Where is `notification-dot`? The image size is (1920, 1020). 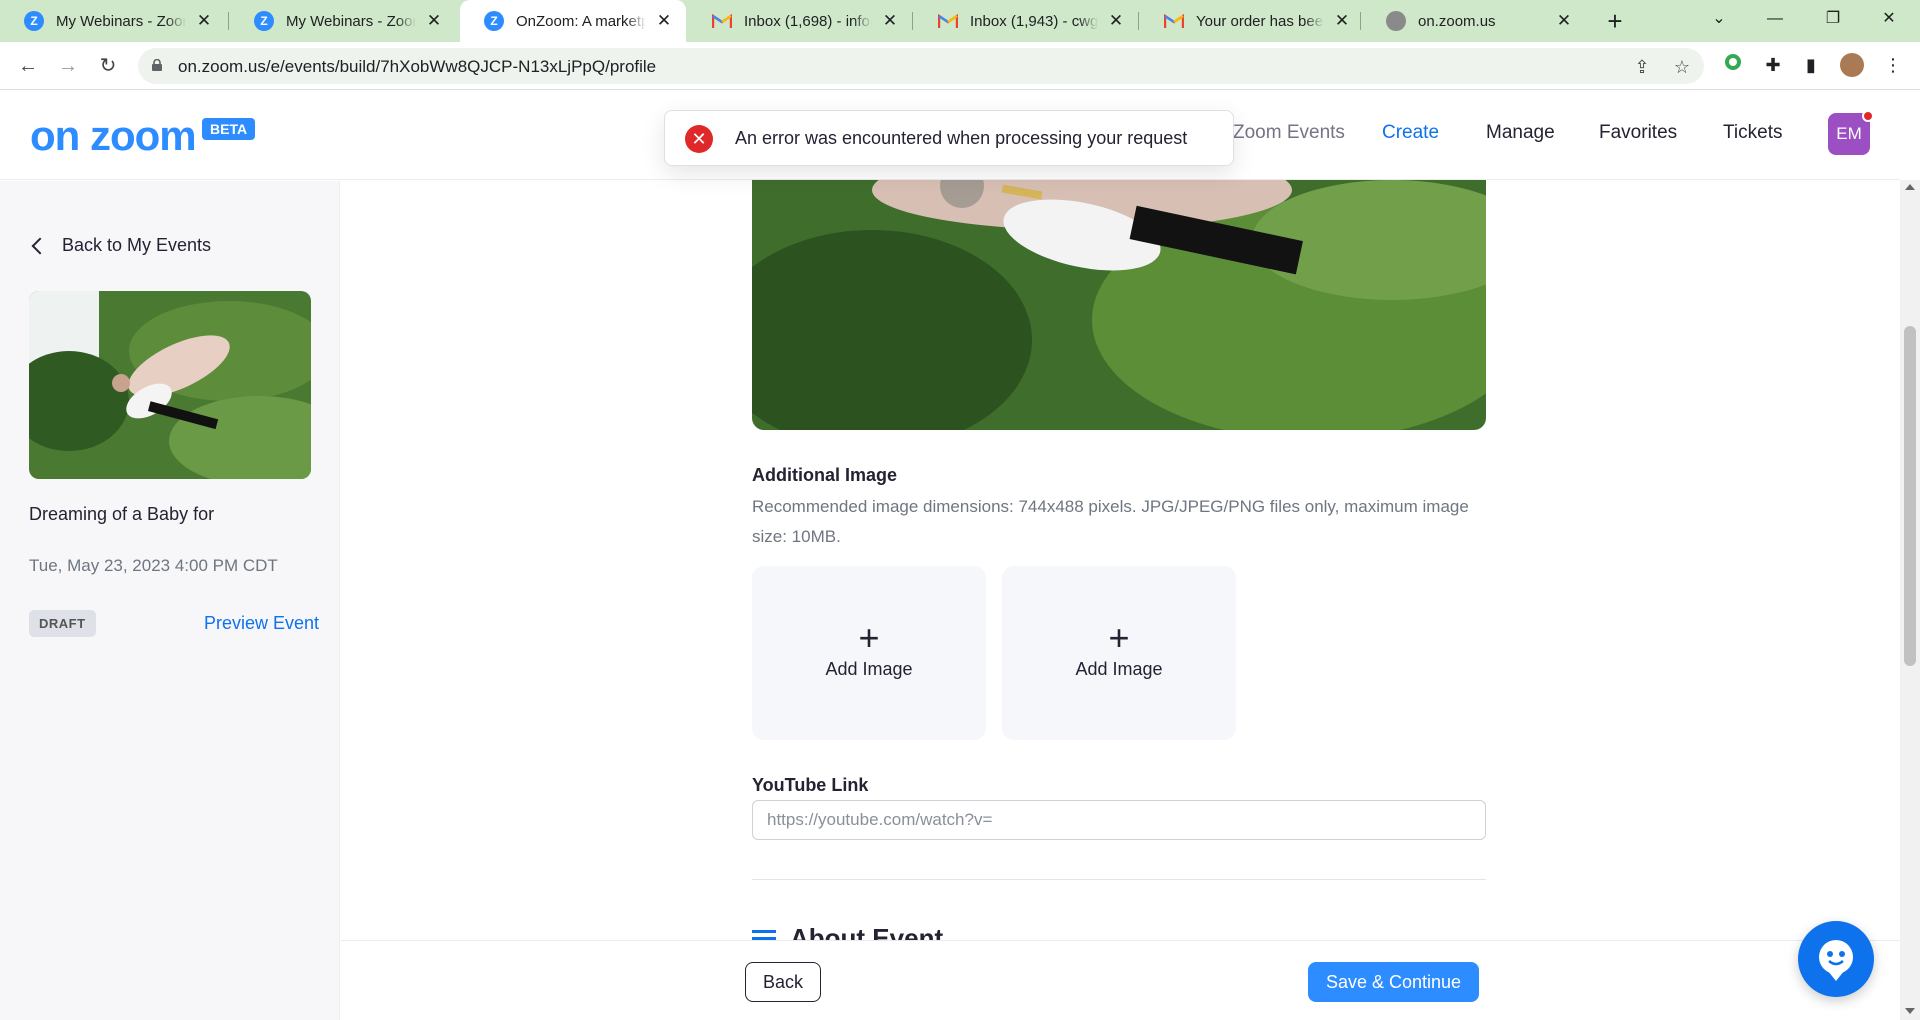
notification-dot is located at coordinates (1868, 116).